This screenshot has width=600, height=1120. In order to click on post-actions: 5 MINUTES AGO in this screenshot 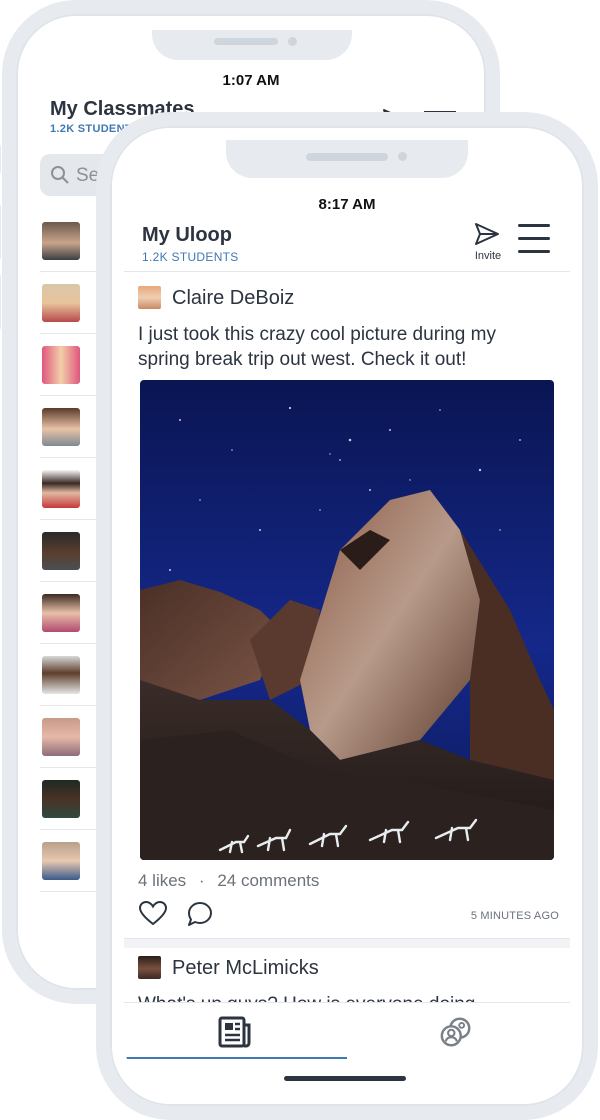, I will do `click(348, 912)`.